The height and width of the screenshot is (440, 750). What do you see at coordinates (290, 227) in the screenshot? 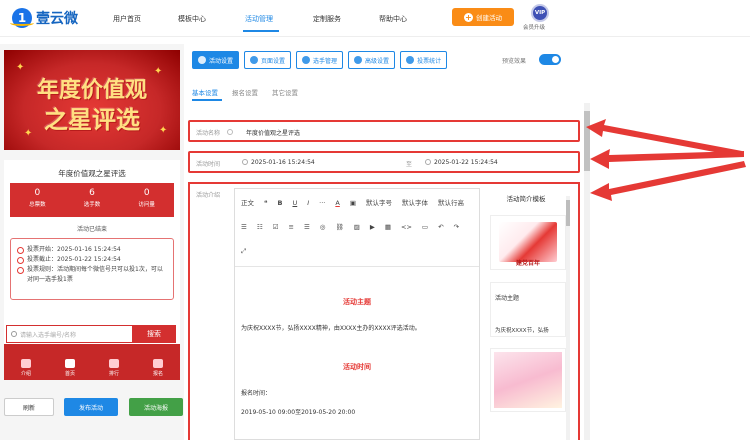
I see `align-icon: ≡` at bounding box center [290, 227].